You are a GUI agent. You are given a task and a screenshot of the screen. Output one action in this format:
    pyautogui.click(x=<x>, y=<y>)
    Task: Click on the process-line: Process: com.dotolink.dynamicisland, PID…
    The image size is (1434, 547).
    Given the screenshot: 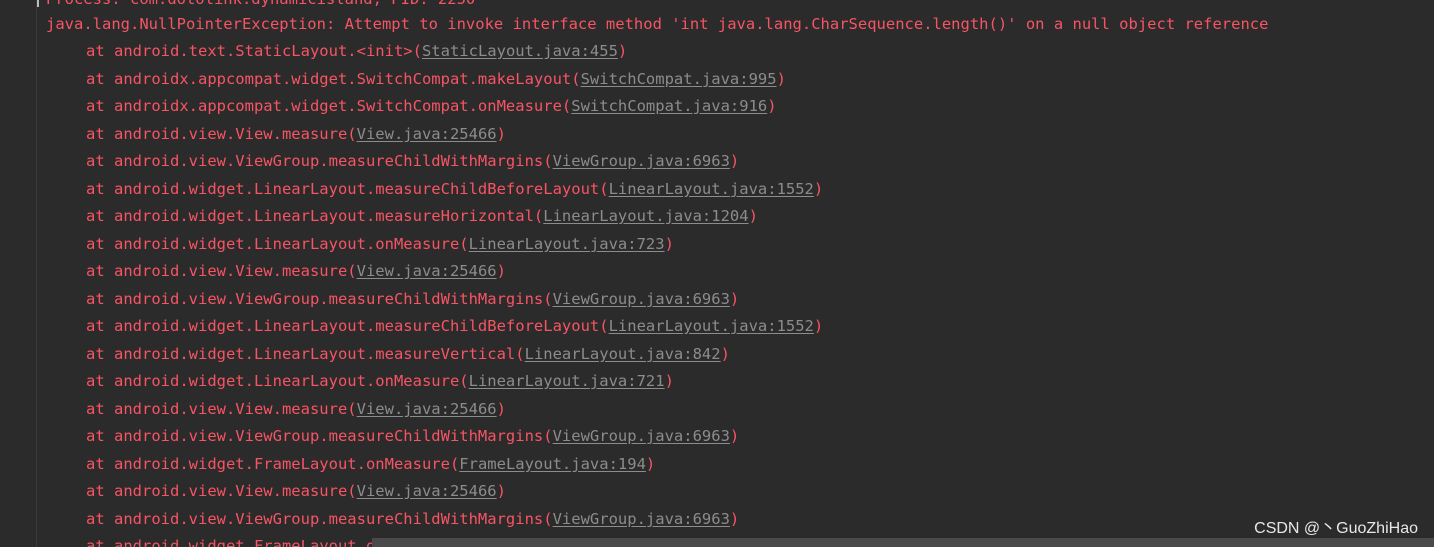 What is the action you would take?
    pyautogui.click(x=260, y=4)
    